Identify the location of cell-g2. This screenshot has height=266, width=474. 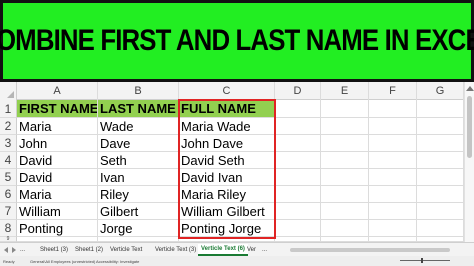
(440, 126).